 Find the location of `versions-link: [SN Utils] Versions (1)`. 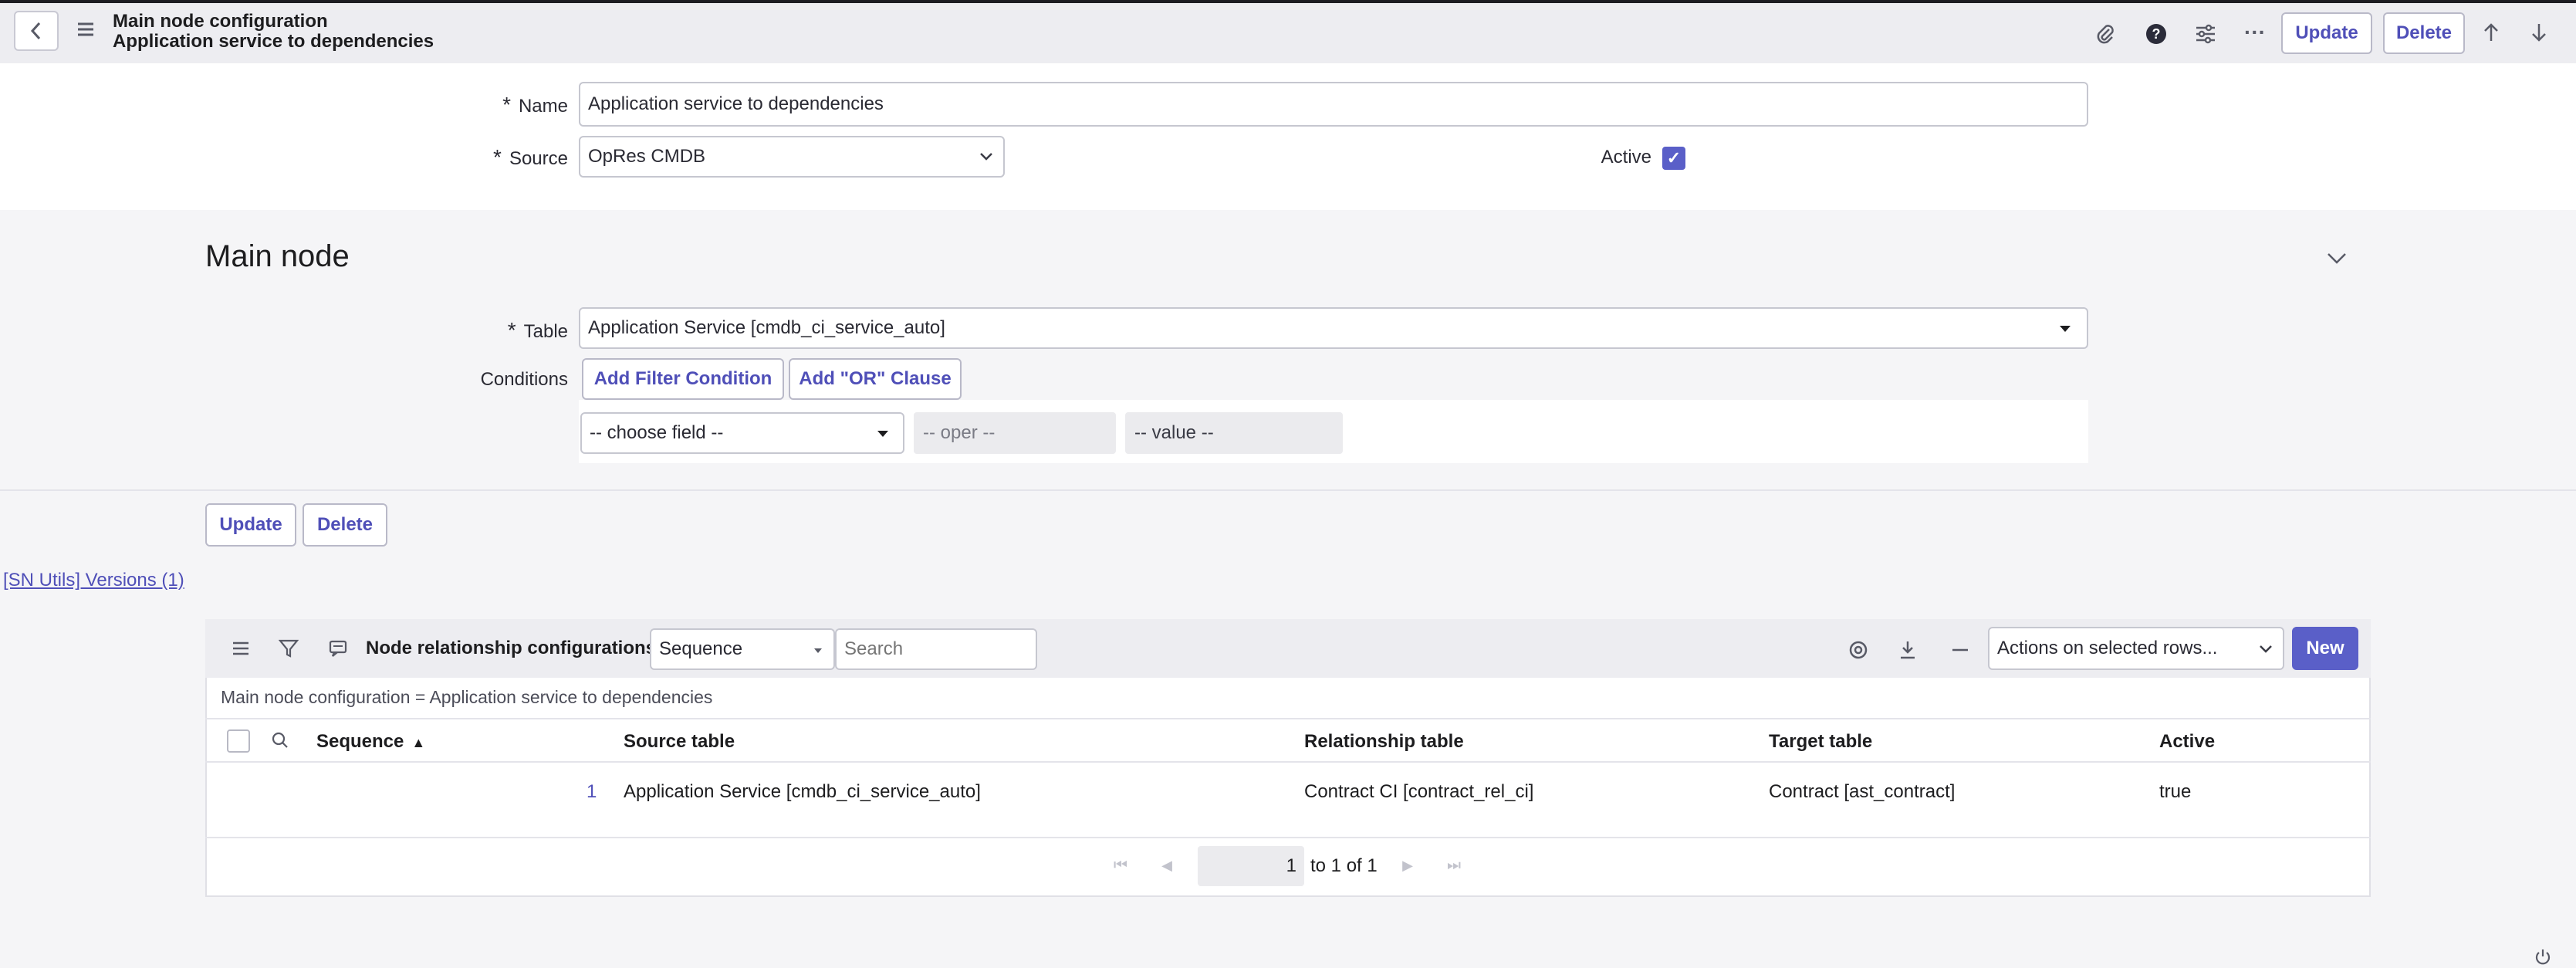

versions-link: [SN Utils] Versions (1) is located at coordinates (93, 580).